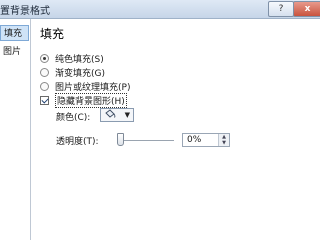 This screenshot has width=320, height=240. What do you see at coordinates (77, 142) in the screenshot?
I see `transparency-label: 透明度(T):` at bounding box center [77, 142].